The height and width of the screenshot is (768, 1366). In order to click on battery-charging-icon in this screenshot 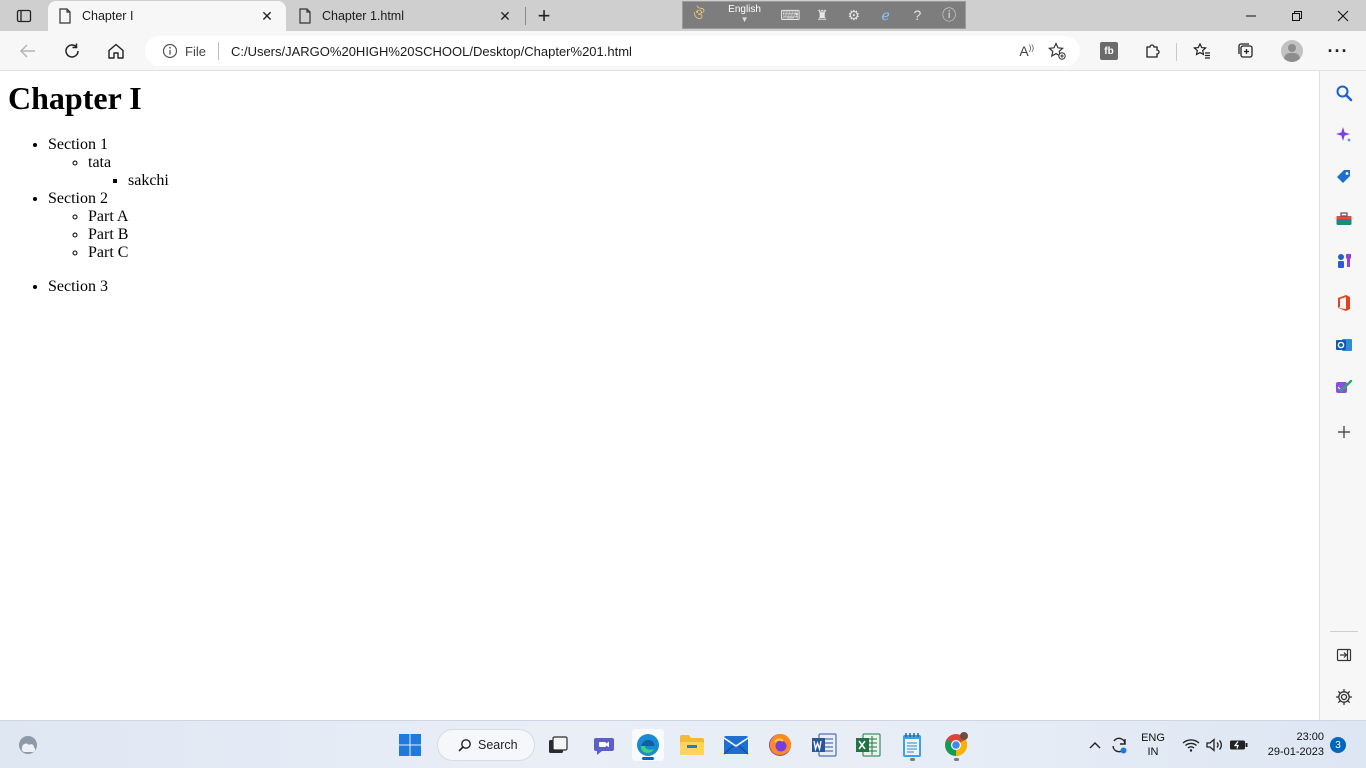, I will do `click(1239, 745)`.